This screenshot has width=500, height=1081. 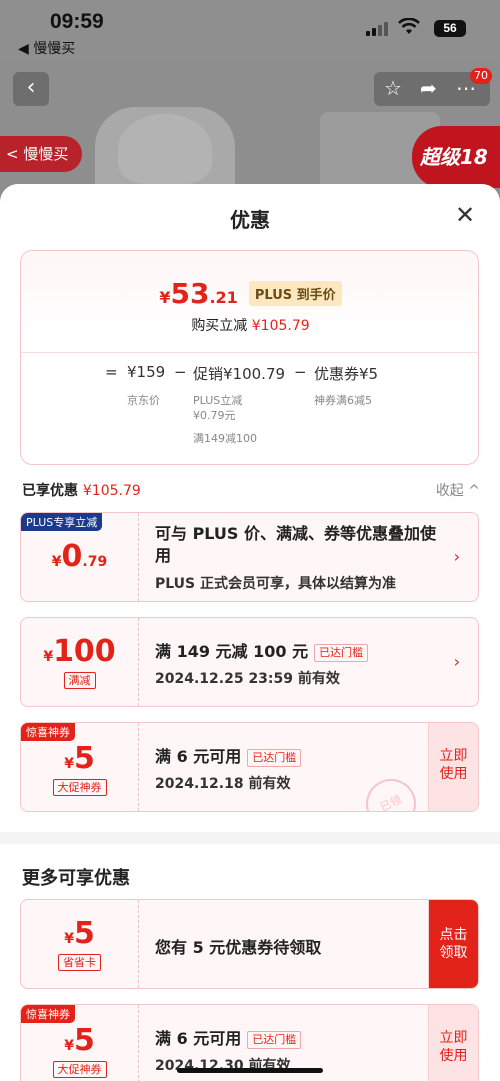 I want to click on coupon-card-saver: ¥5 省省卡 您有 5 元优惠券待领取 点击领取, so click(x=249, y=944).